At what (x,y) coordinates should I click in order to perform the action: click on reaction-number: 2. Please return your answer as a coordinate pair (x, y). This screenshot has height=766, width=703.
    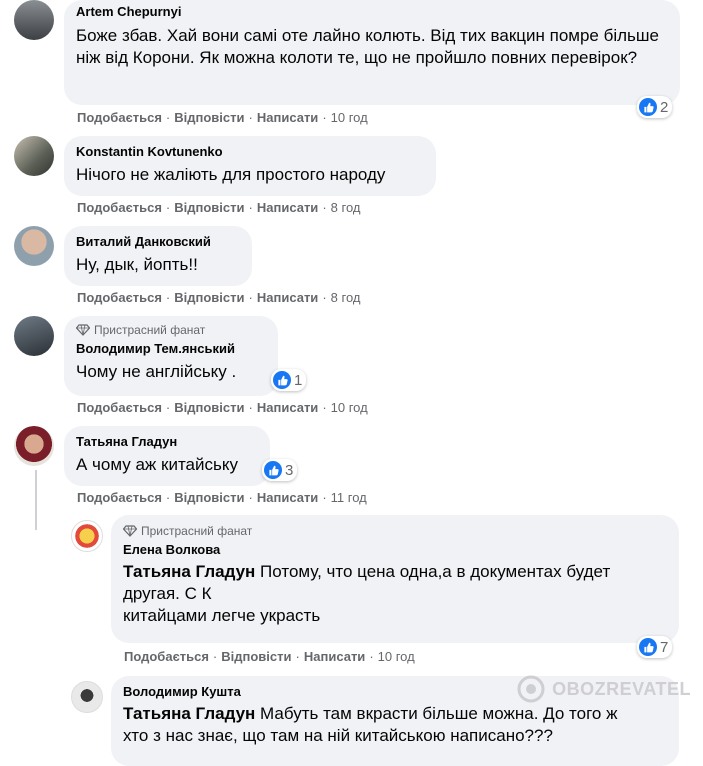
    Looking at the image, I should click on (664, 107).